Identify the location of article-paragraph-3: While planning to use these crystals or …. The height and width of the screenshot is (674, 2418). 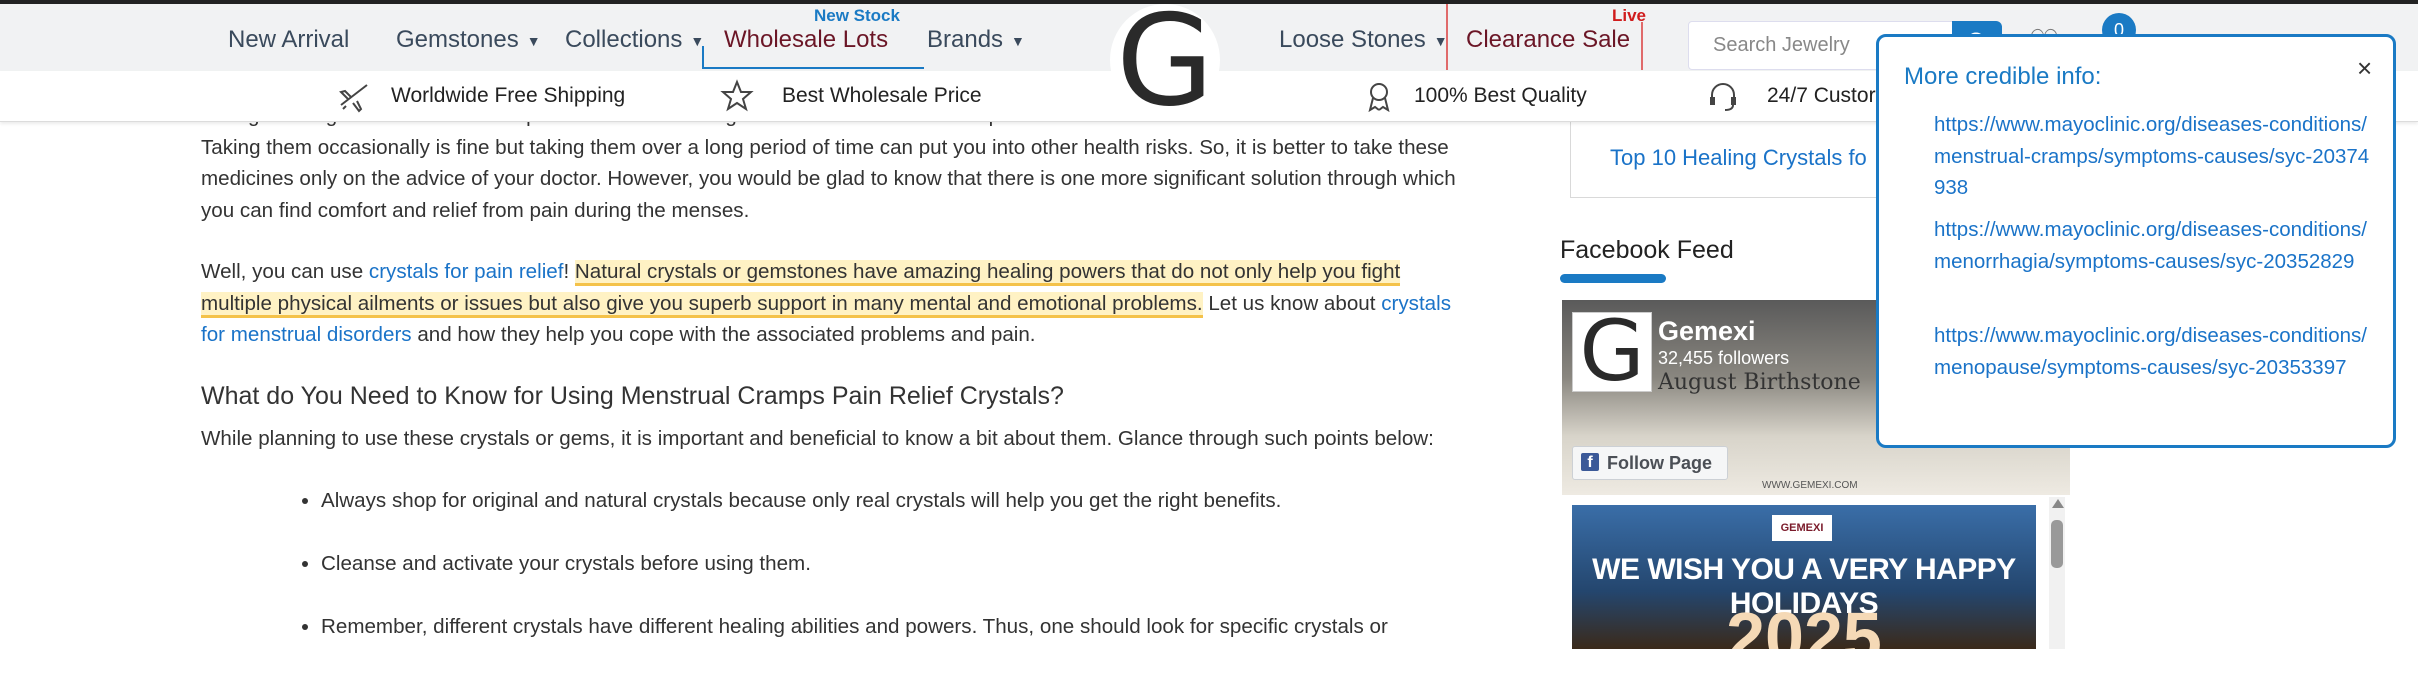
(817, 438).